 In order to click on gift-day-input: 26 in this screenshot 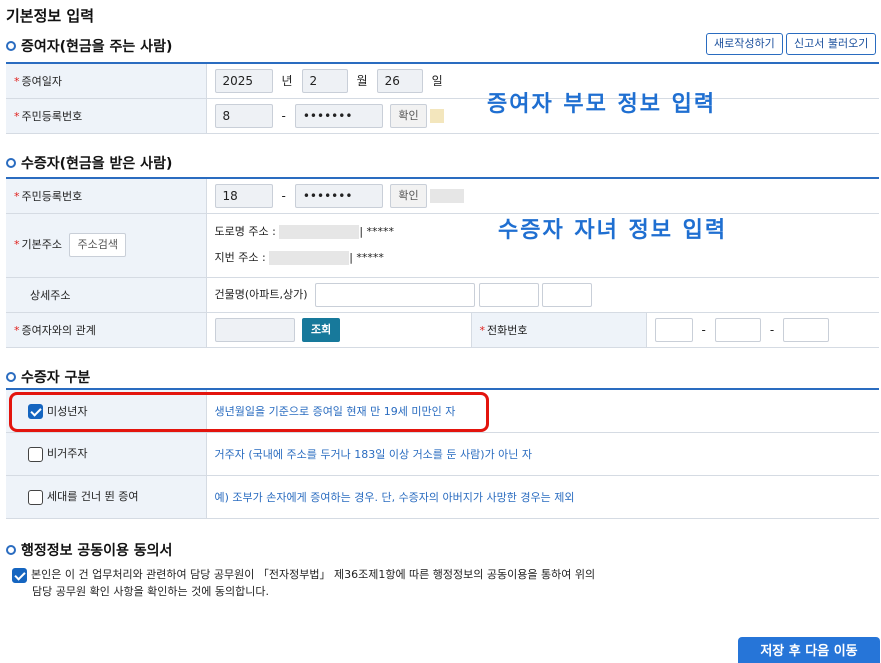, I will do `click(399, 80)`.